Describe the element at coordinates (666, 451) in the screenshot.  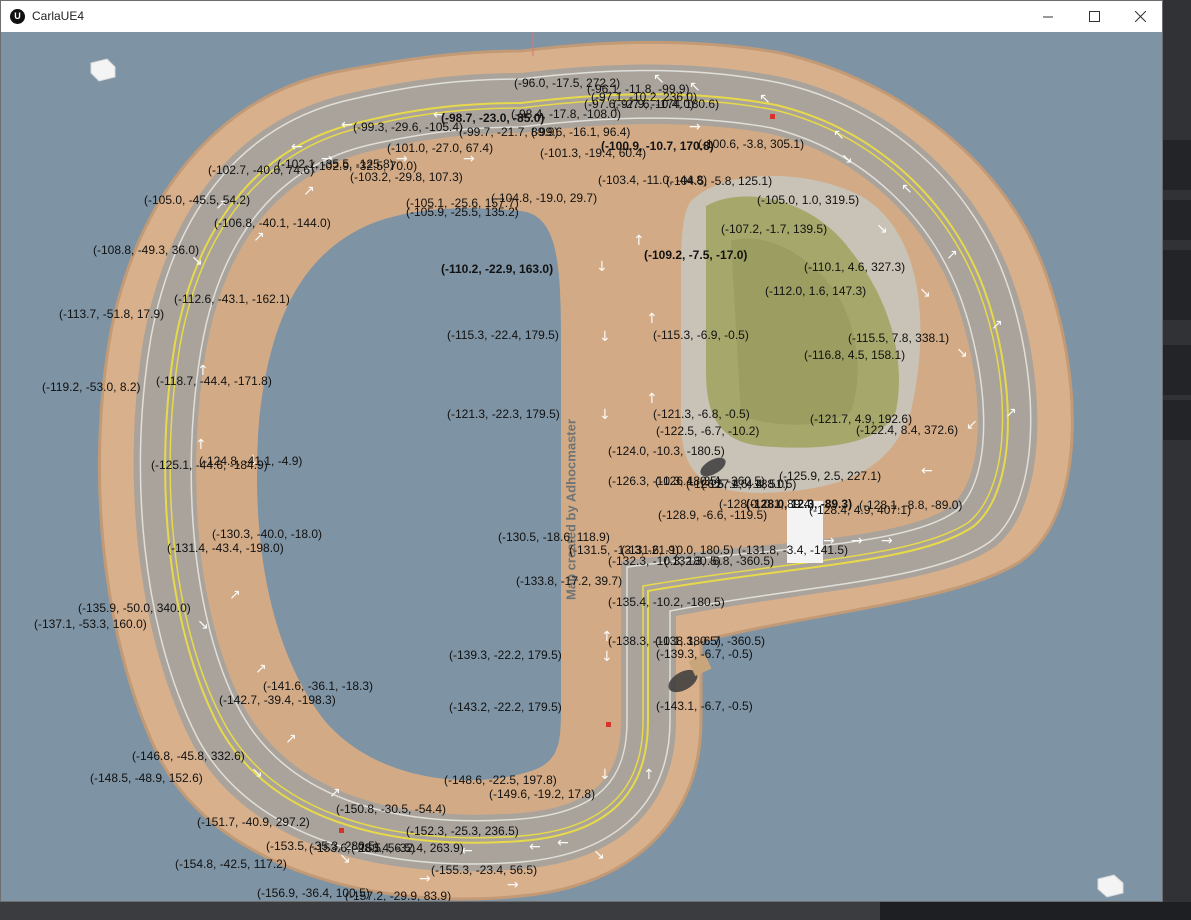
I see `spawn-coordinate-label: (-124.0, -10.3, -180.5)` at that location.